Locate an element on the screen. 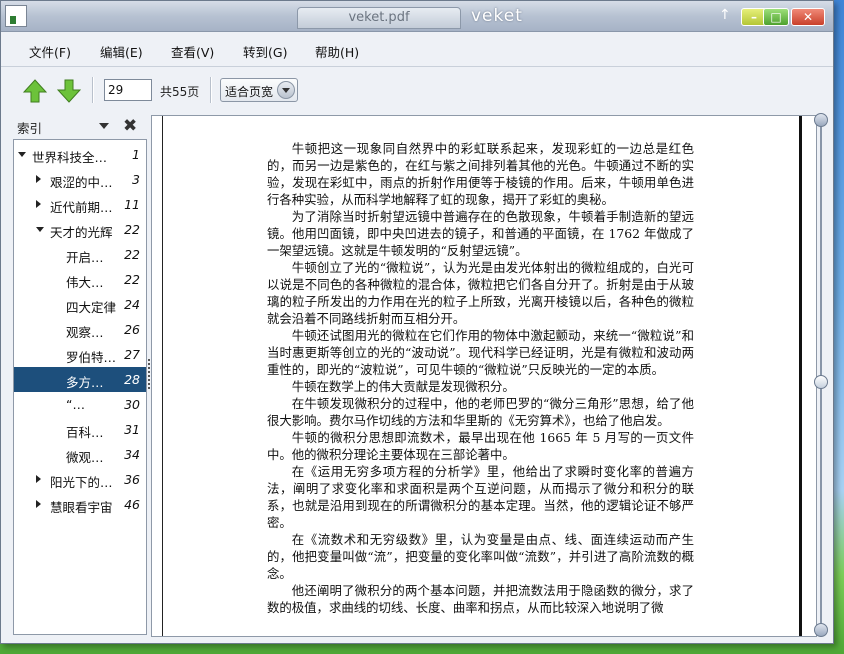 This screenshot has width=844, height=654. menu-edit: 编辑(E) is located at coordinates (121, 51).